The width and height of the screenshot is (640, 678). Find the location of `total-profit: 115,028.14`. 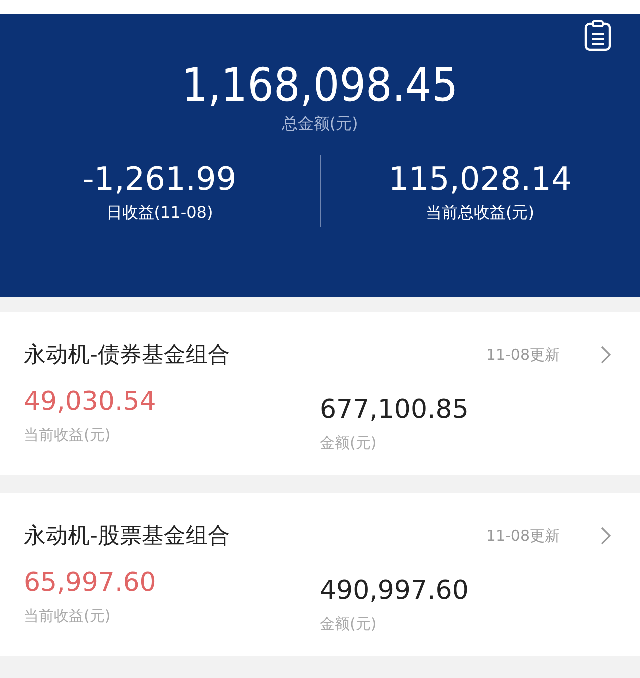

total-profit: 115,028.14 is located at coordinates (480, 178).